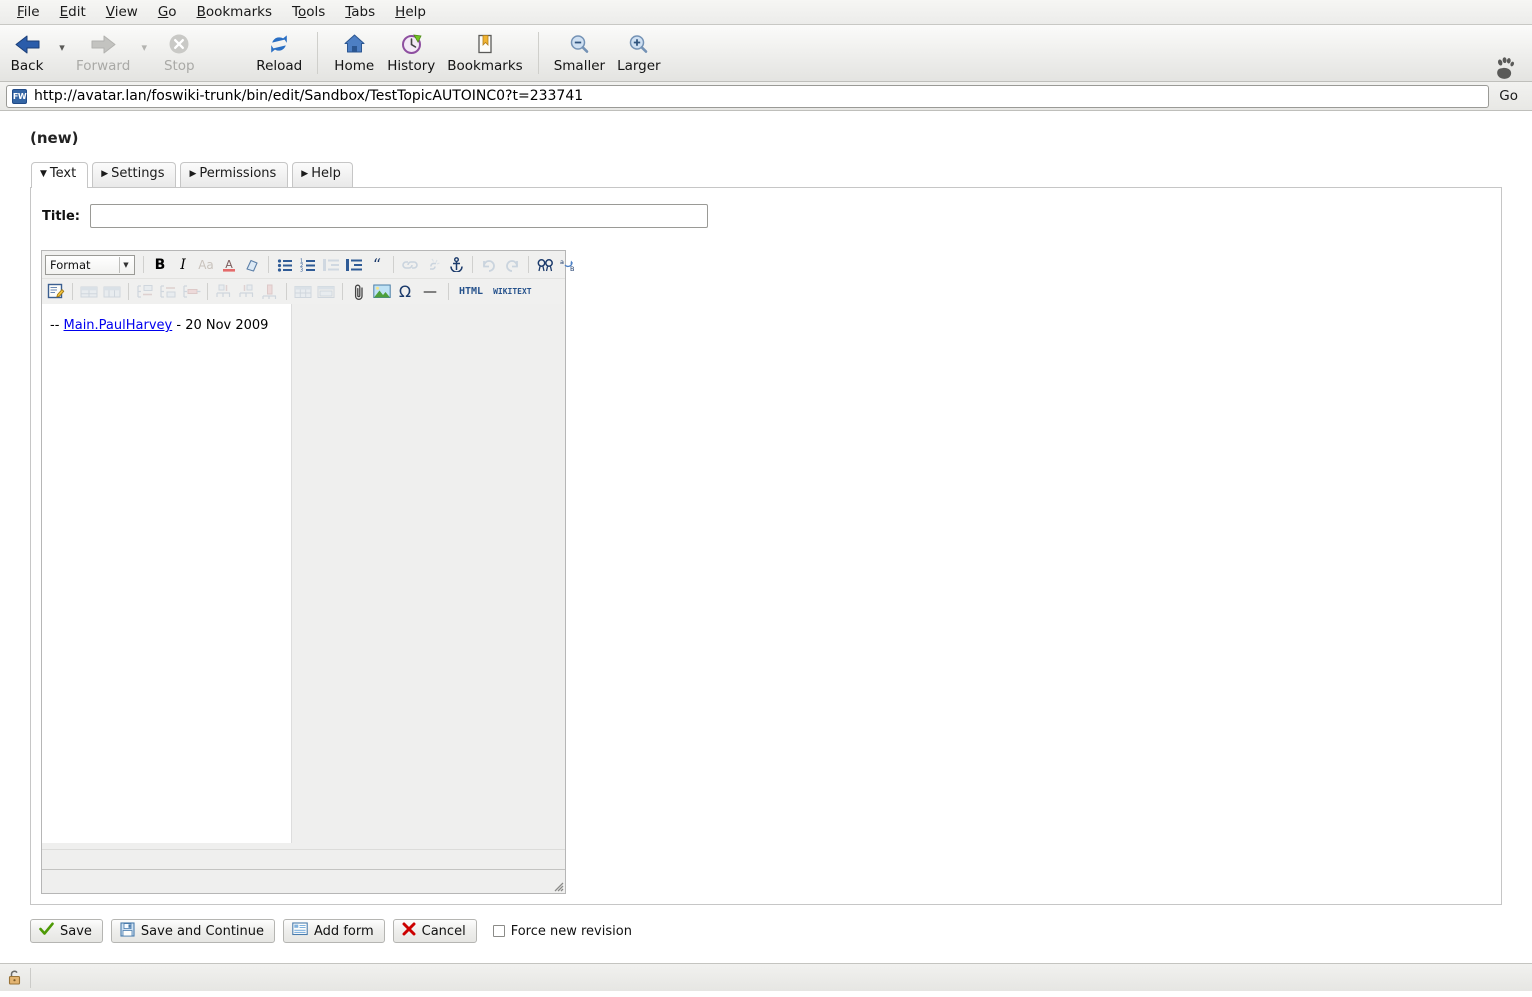 This screenshot has height=997, width=1532. What do you see at coordinates (456, 264) in the screenshot?
I see `anchor-icon` at bounding box center [456, 264].